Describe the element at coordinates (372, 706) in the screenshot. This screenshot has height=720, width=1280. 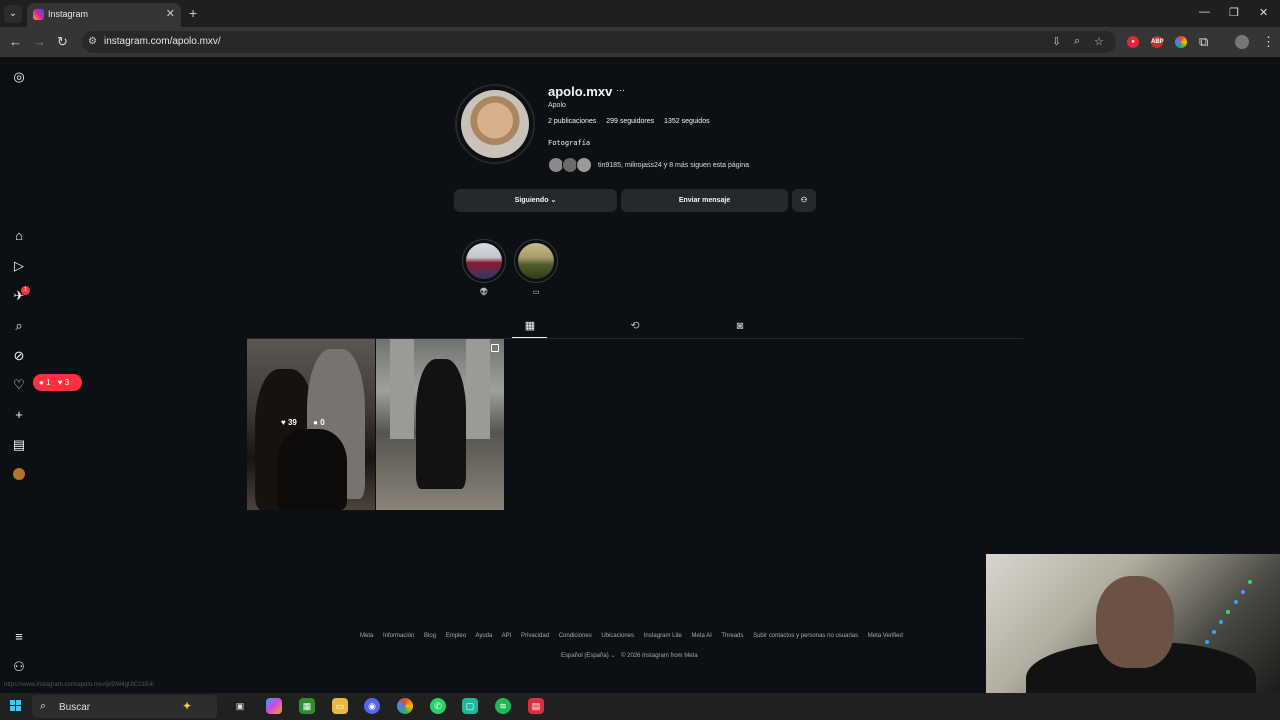
I see `discord-app-icon: ◉` at that location.